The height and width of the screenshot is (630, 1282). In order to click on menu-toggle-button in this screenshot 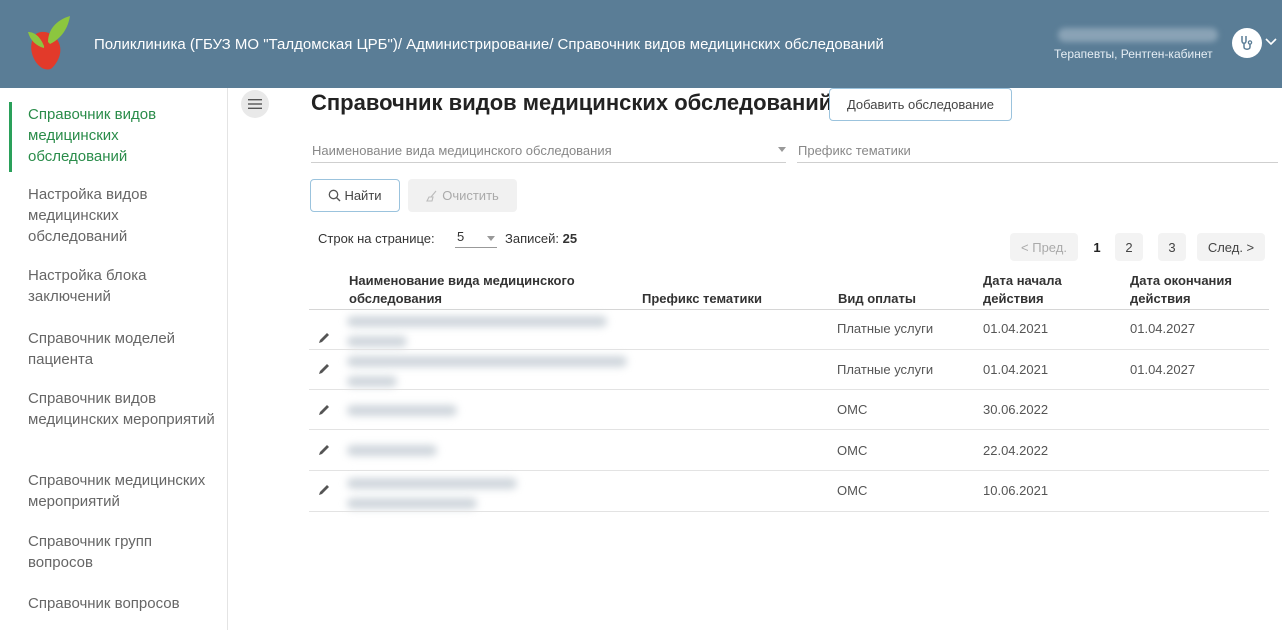, I will do `click(255, 104)`.